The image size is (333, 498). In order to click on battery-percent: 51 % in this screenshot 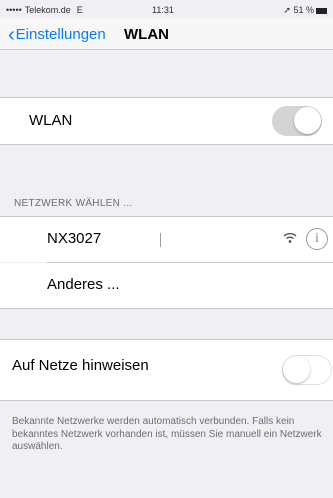, I will do `click(303, 10)`.